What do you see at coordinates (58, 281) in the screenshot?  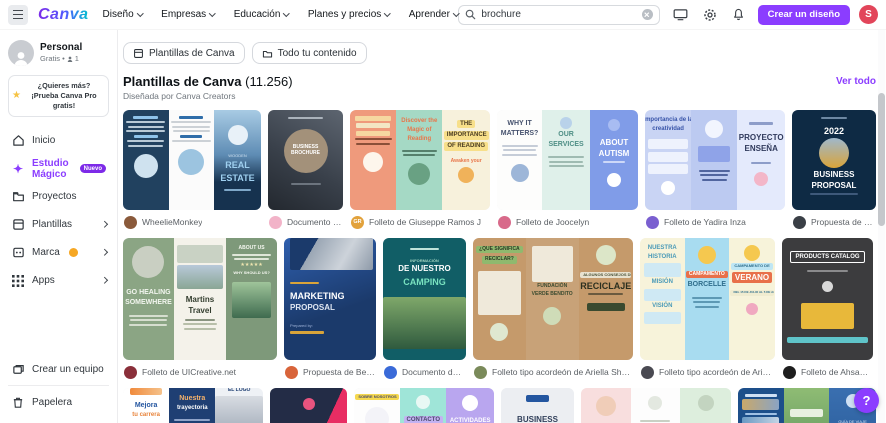 I see `sidebar-item-apps: Apps` at bounding box center [58, 281].